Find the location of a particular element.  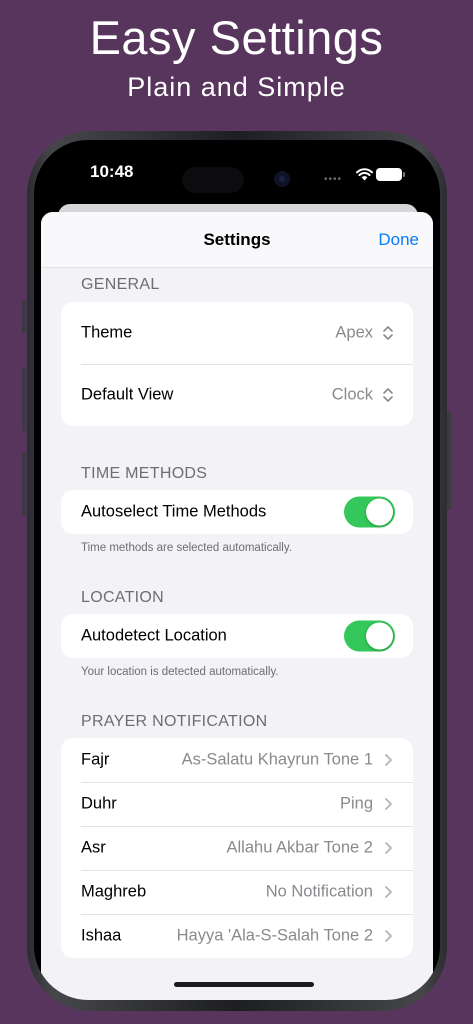

home-indicator is located at coordinates (244, 984).